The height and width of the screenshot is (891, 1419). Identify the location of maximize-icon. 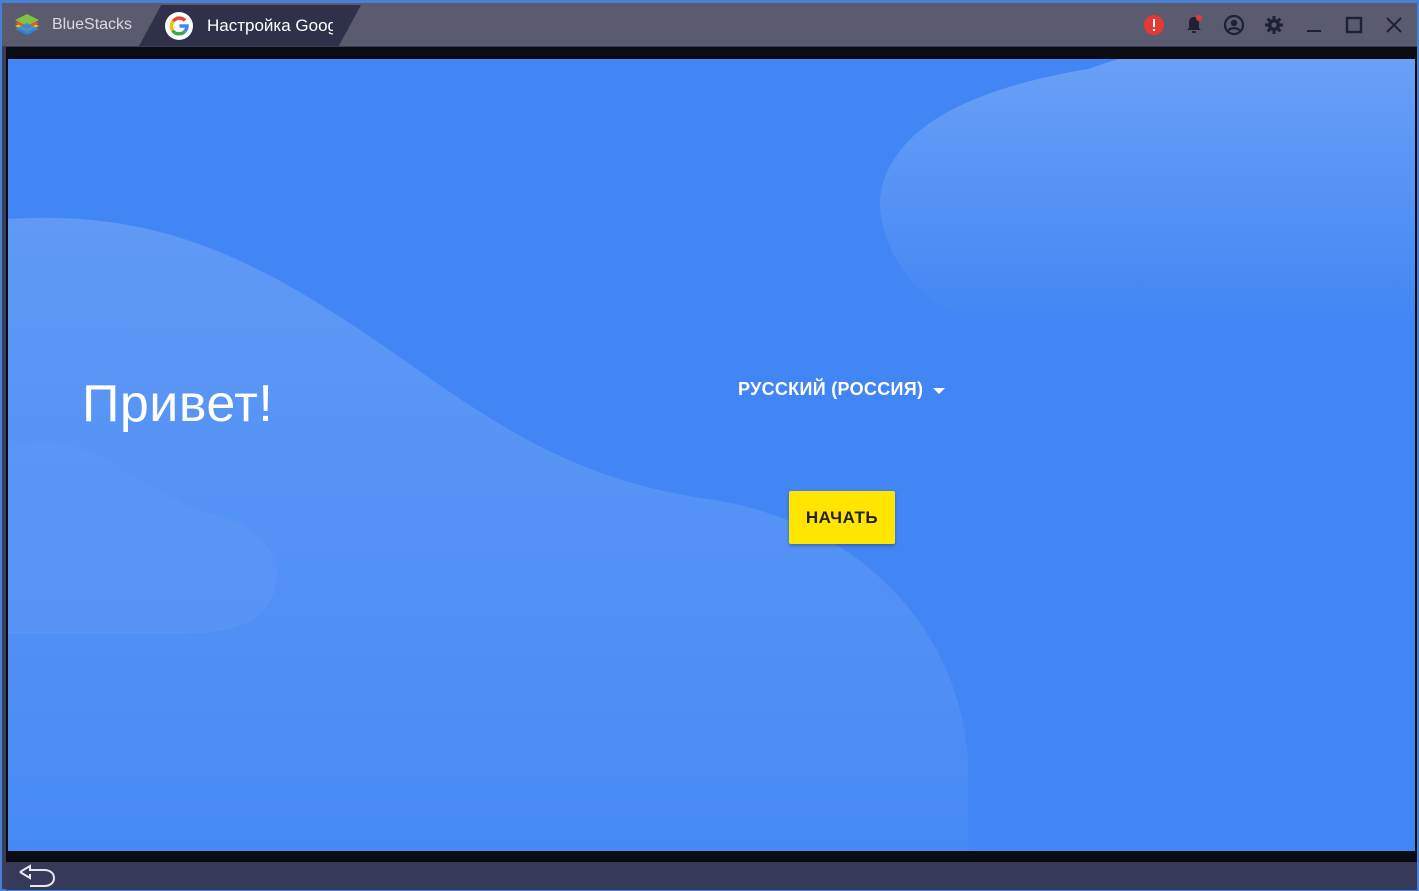
(1354, 25).